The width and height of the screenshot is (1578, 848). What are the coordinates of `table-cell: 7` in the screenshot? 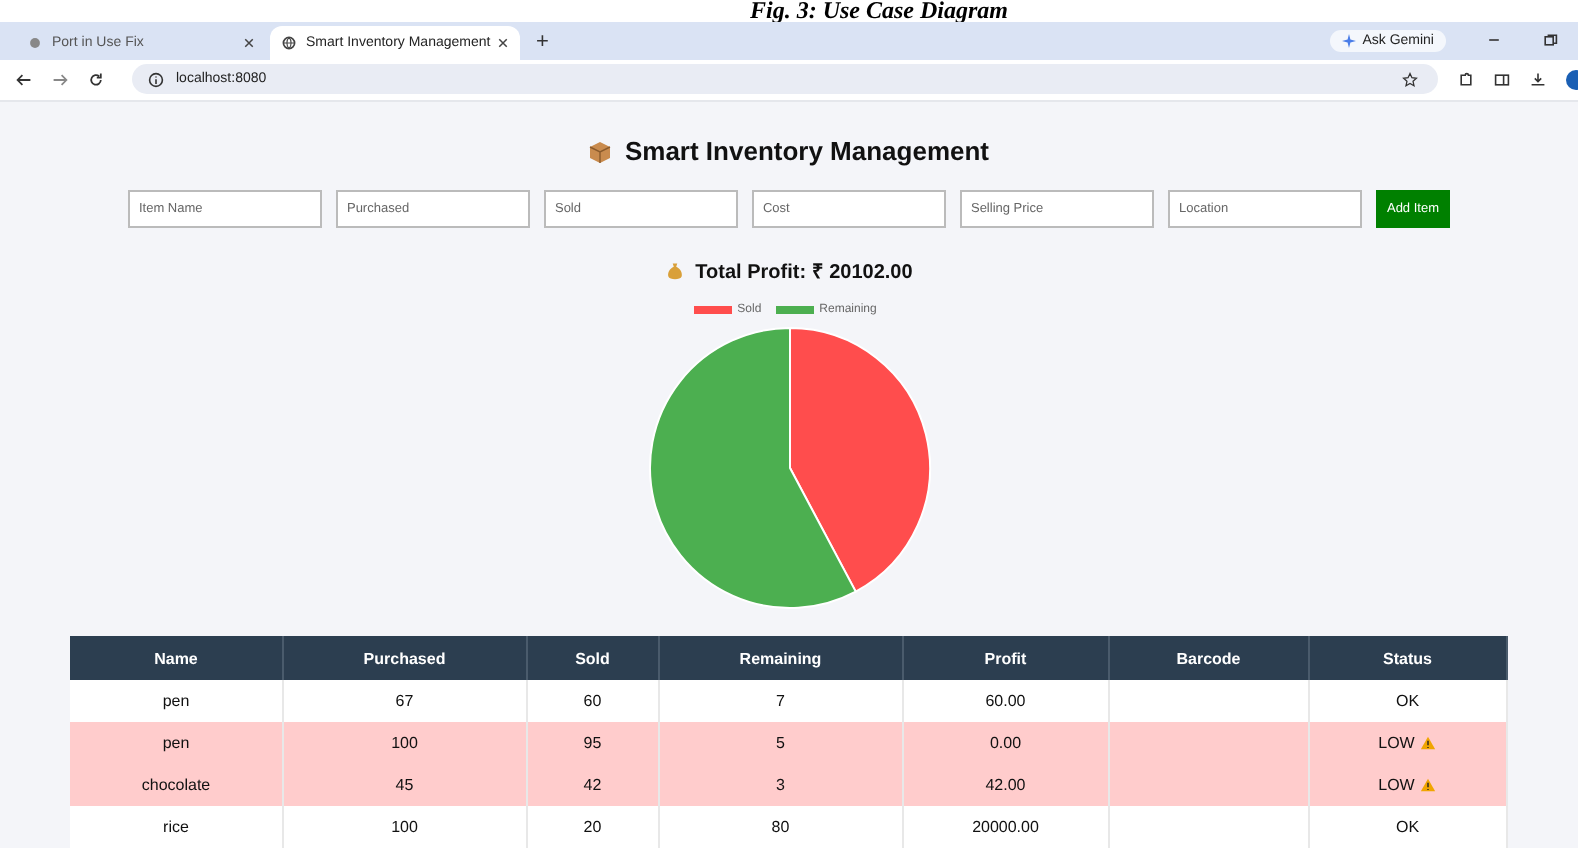 It's located at (780, 701).